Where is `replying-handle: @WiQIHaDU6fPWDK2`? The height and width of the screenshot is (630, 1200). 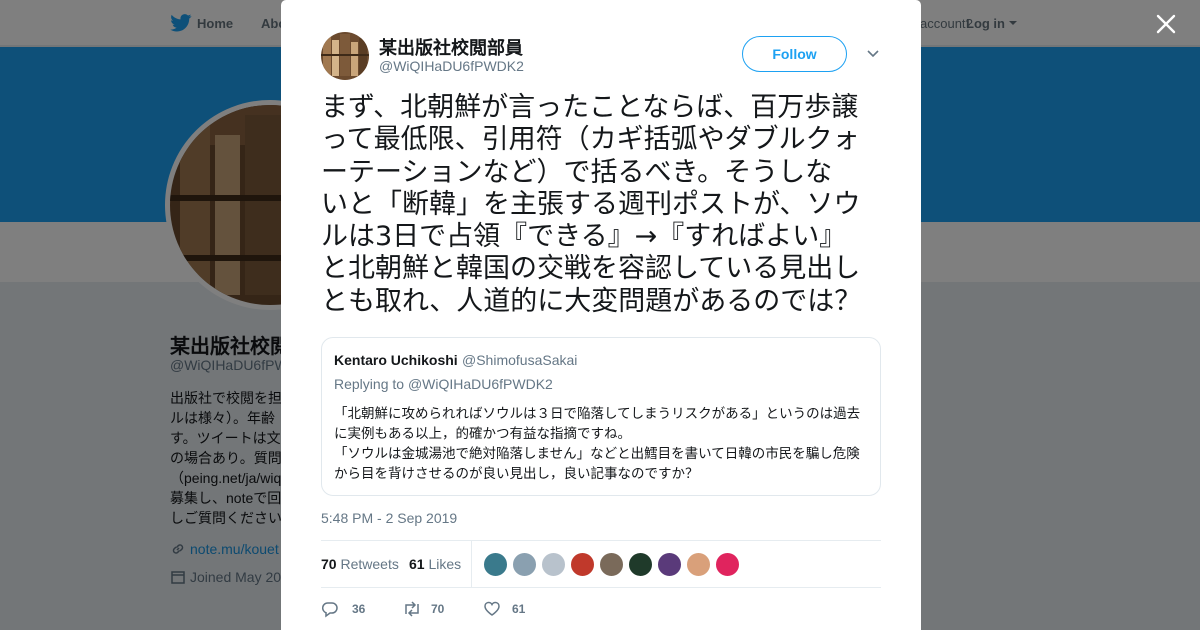
replying-handle: @WiQIHaDU6fPWDK2 is located at coordinates (480, 384).